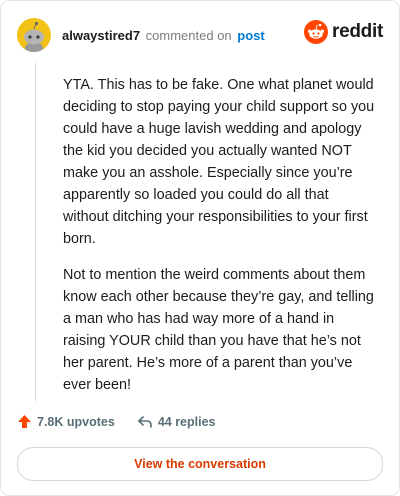  What do you see at coordinates (250, 35) in the screenshot?
I see `post-link: post` at bounding box center [250, 35].